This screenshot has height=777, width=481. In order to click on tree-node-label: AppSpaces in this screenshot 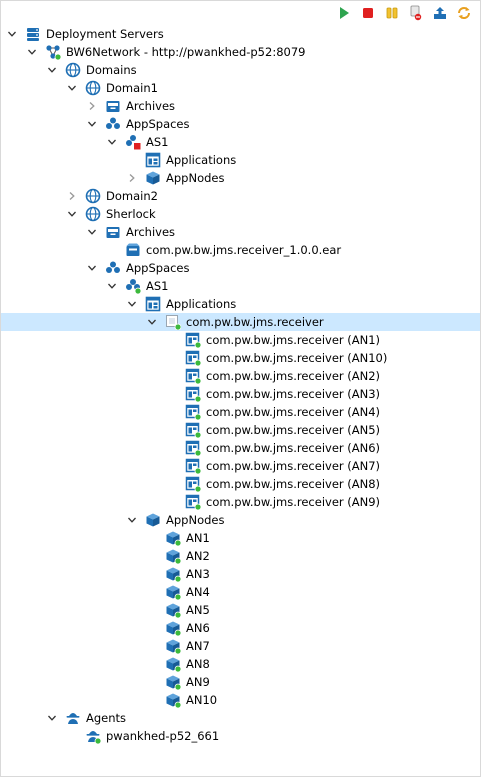, I will do `click(158, 124)`.